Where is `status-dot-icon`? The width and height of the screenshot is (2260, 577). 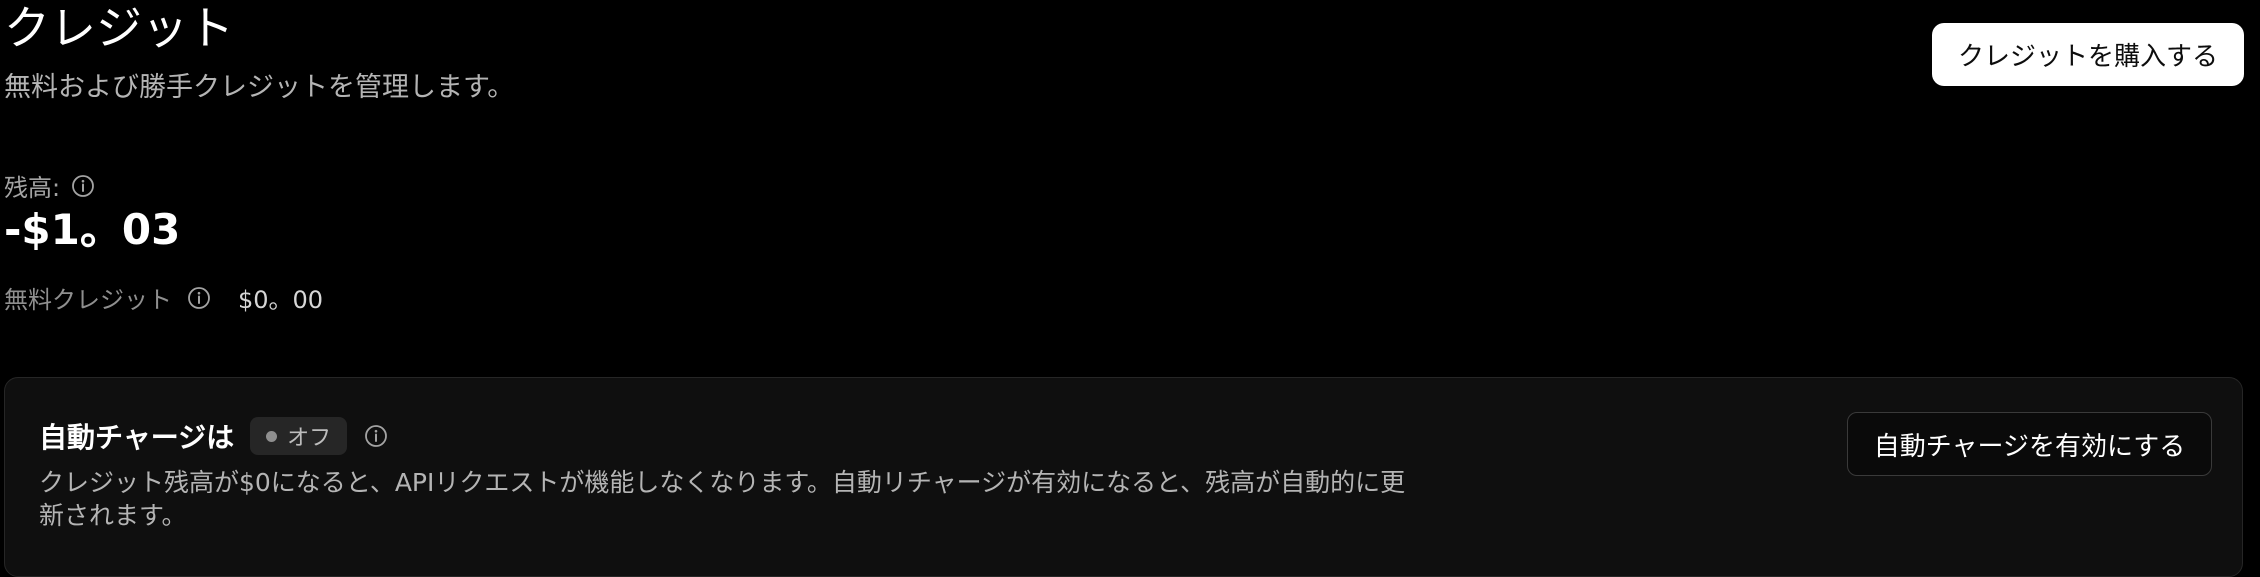 status-dot-icon is located at coordinates (272, 436).